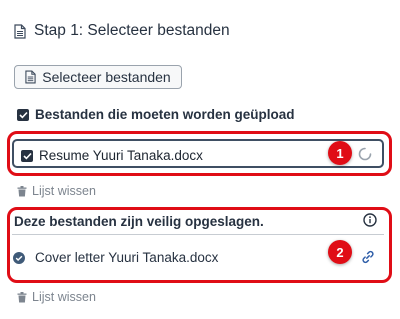  Describe the element at coordinates (23, 114) in the screenshot. I see `select-all-checkbox` at that location.